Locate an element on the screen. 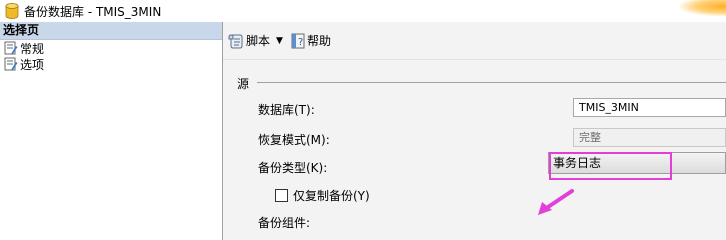  script-label: 脚本 is located at coordinates (258, 41).